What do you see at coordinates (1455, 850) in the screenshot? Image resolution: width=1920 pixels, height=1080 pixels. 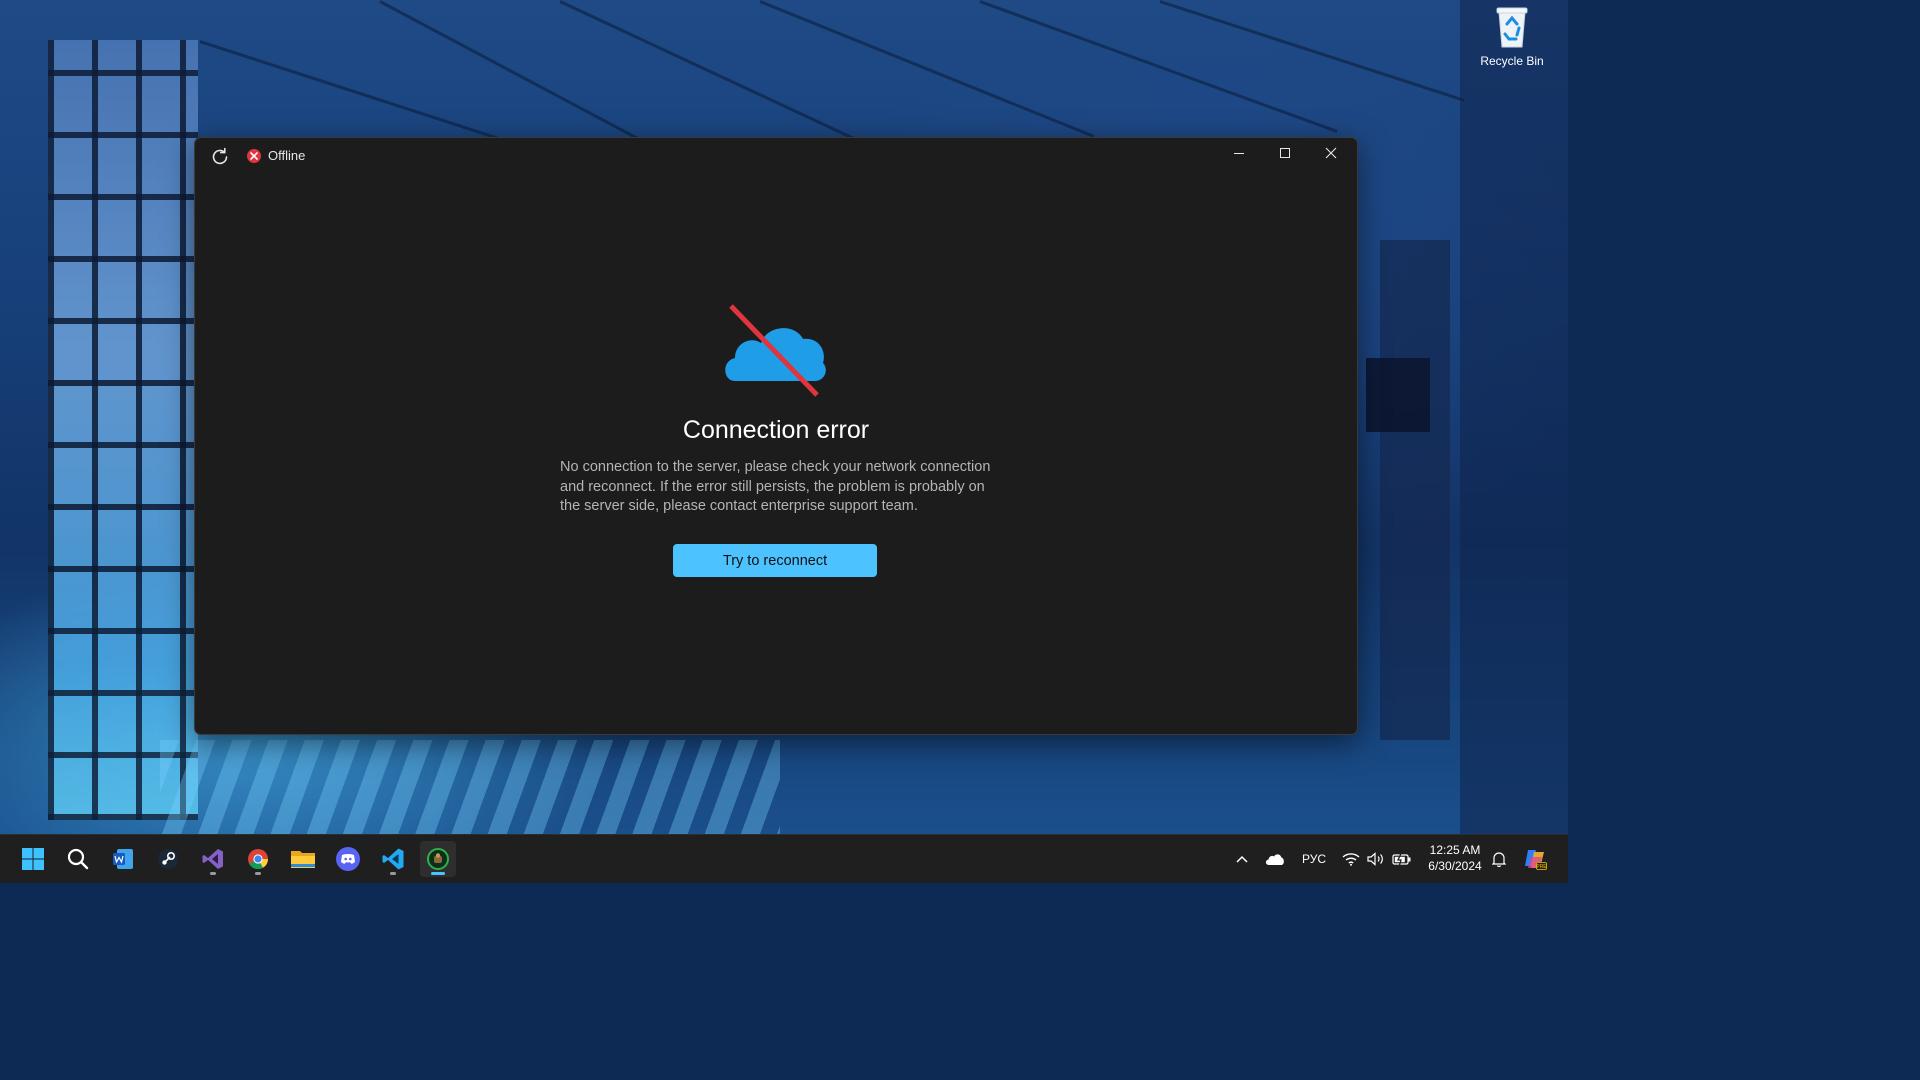 I see `clock-time: 12:25 AM` at bounding box center [1455, 850].